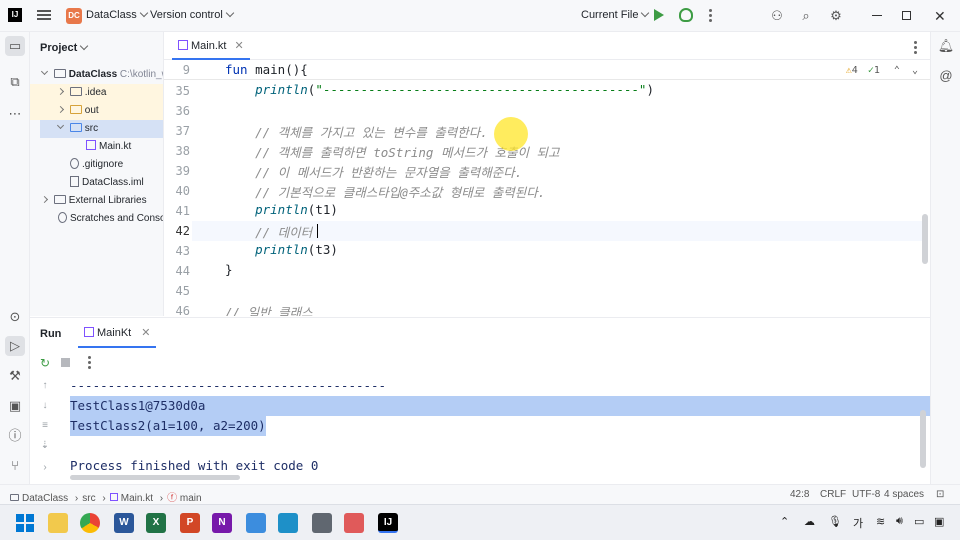 This screenshot has height=540, width=960. I want to click on ai-assistant-icon: @, so click(946, 76).